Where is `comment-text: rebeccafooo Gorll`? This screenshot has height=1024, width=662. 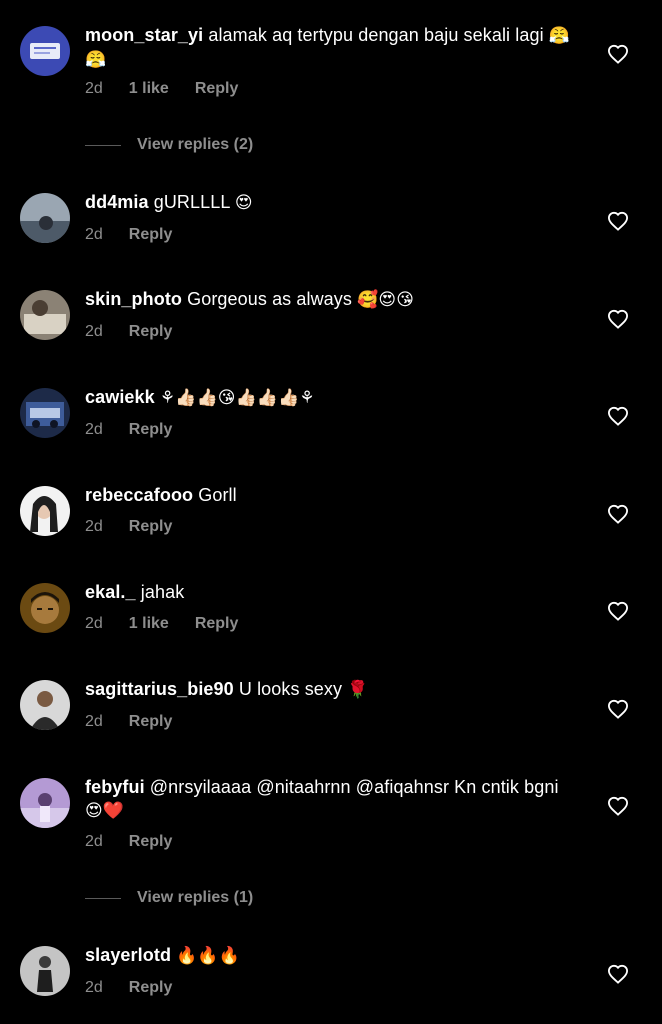
comment-text: rebeccafooo Gorll is located at coordinates (330, 495).